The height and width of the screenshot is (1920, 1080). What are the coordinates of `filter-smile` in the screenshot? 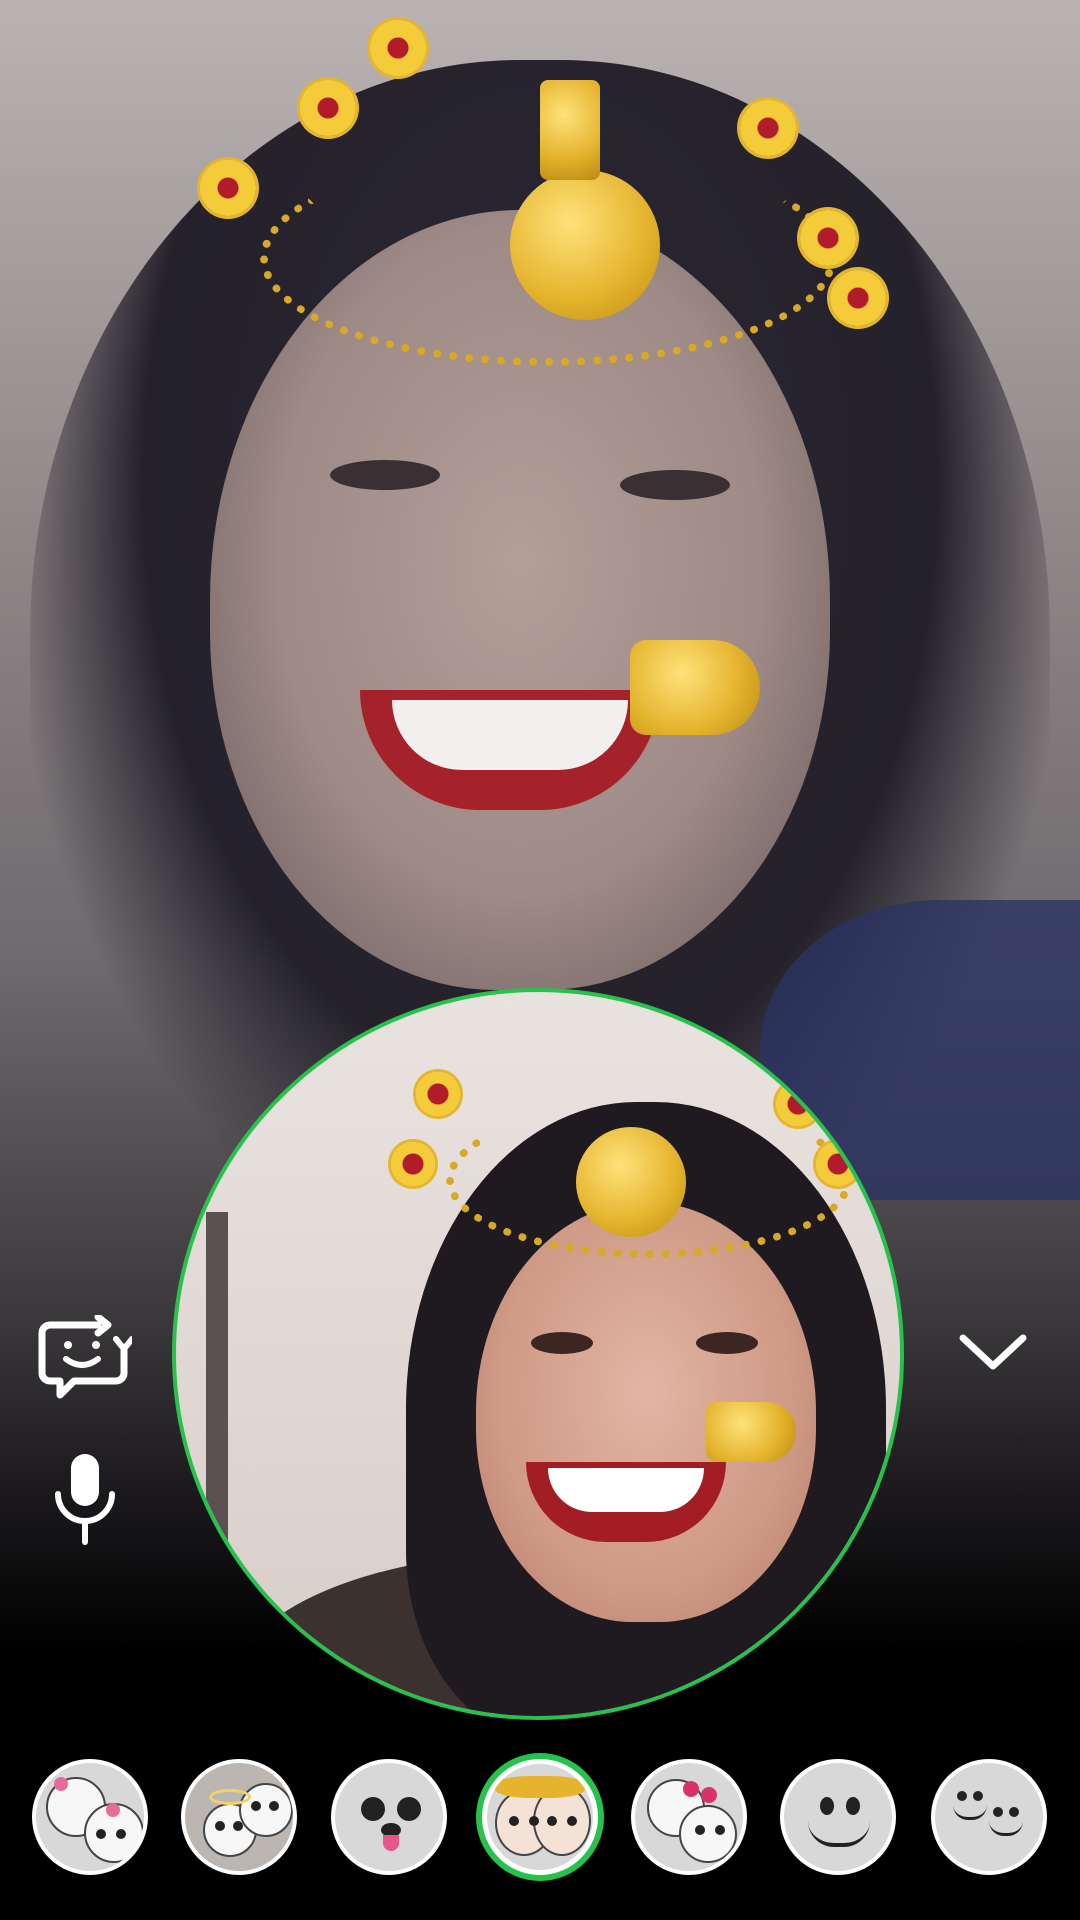 It's located at (838, 1817).